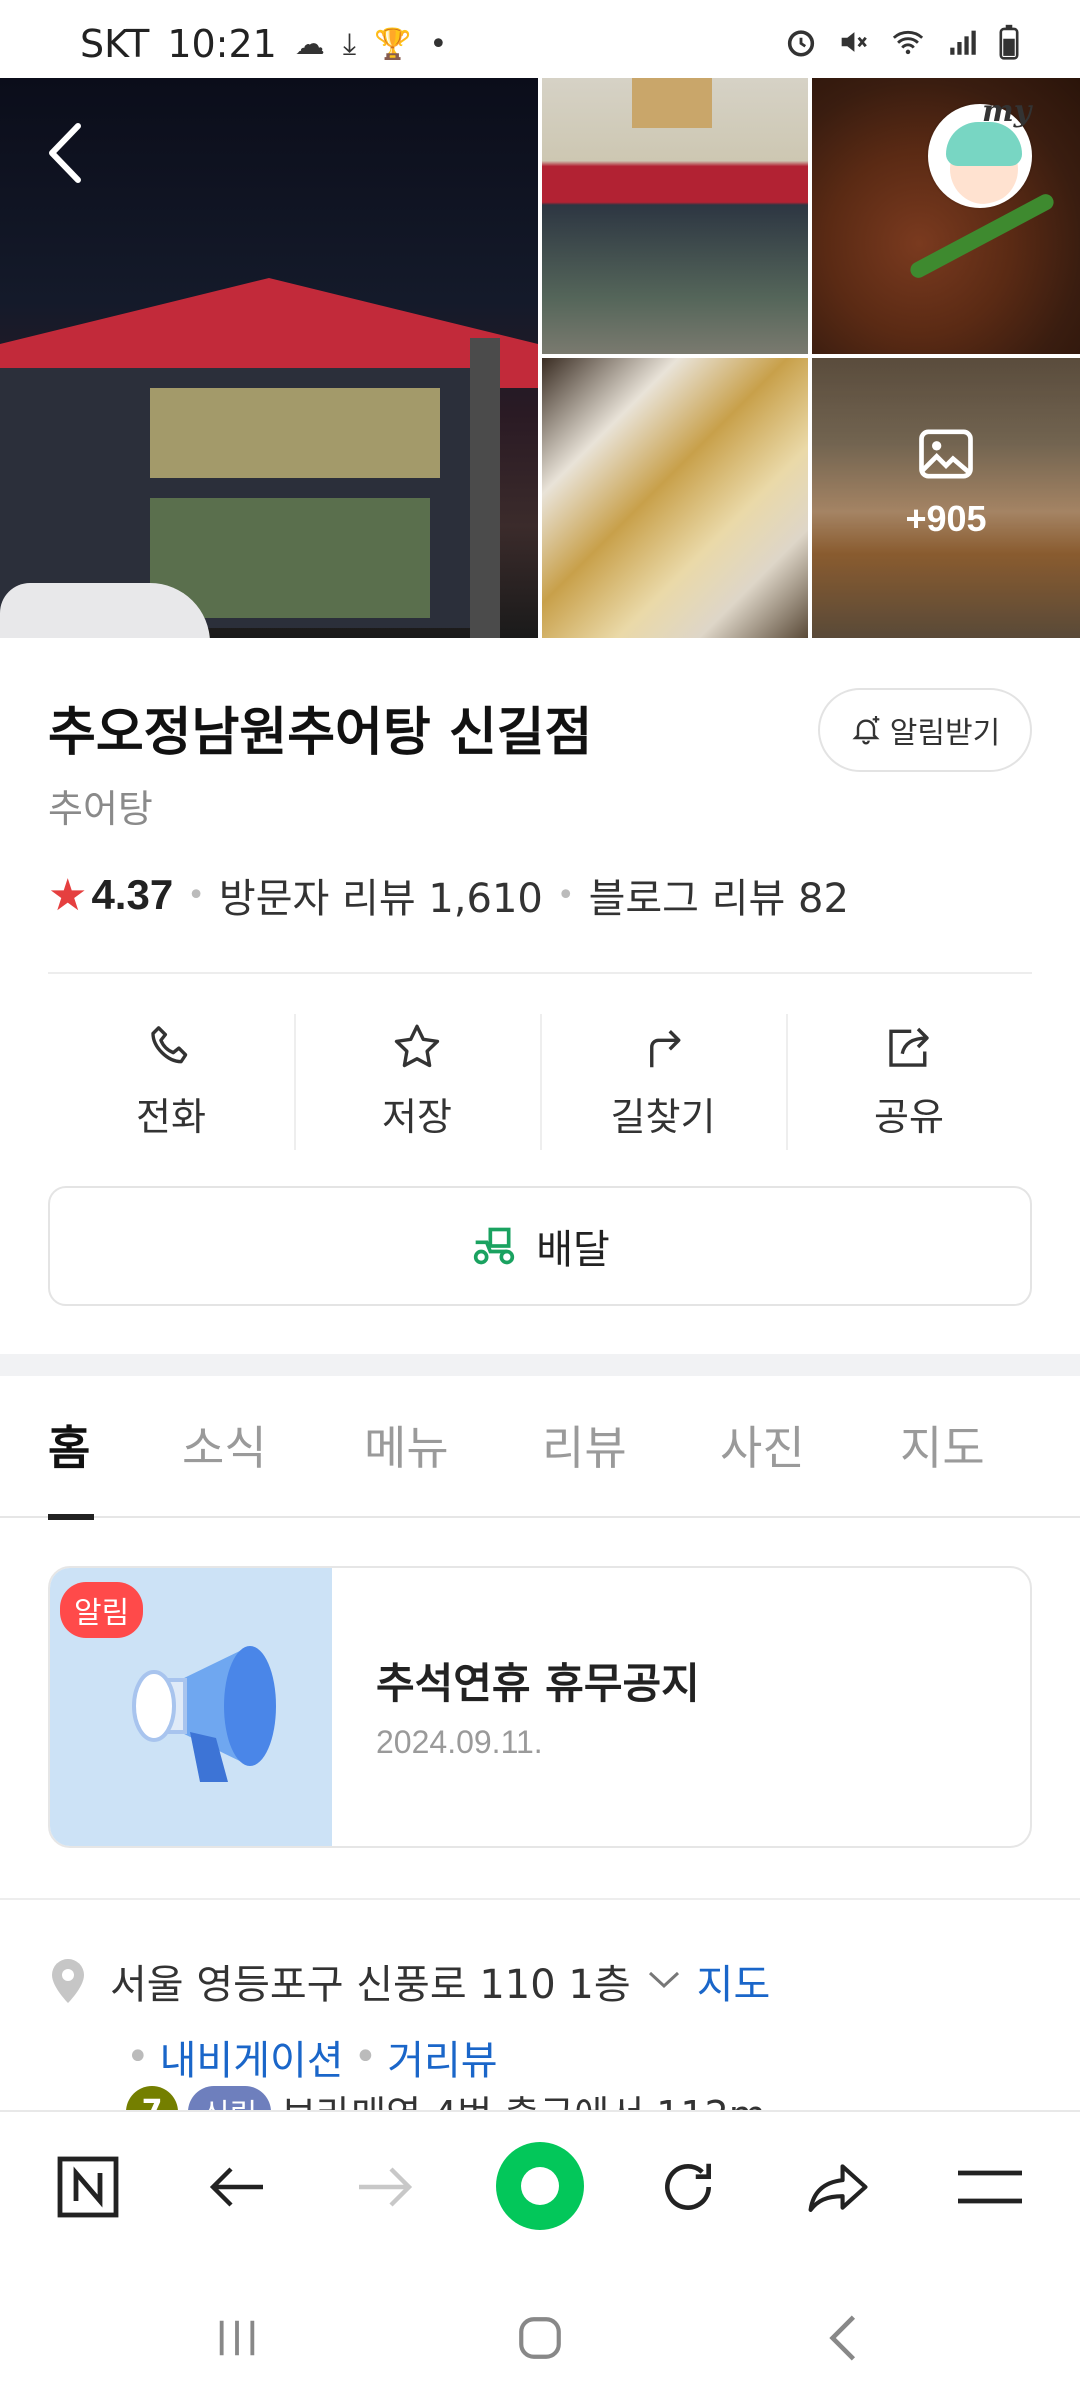  What do you see at coordinates (946, 454) in the screenshot?
I see `image-icon` at bounding box center [946, 454].